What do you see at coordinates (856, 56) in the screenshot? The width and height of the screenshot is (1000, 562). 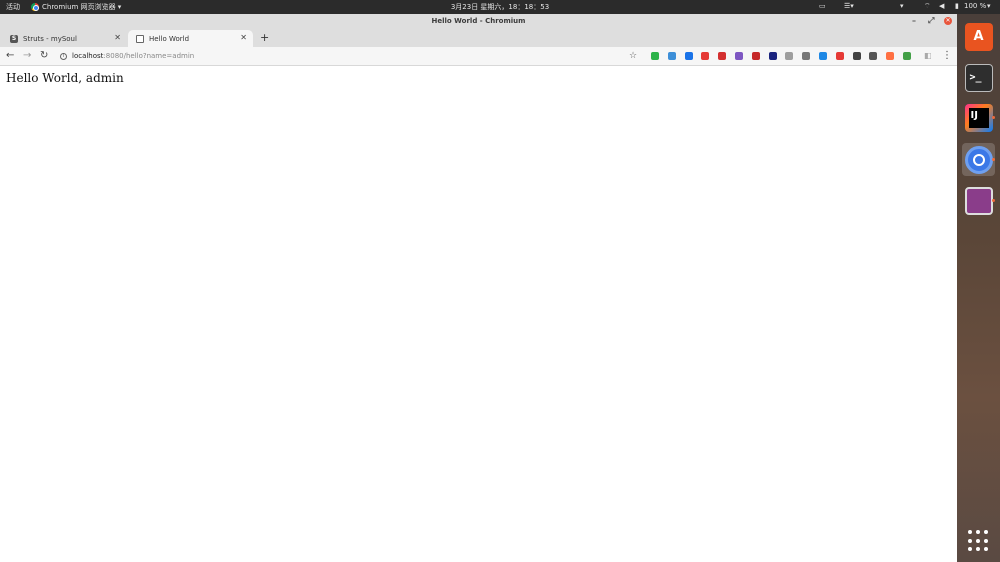 I see `dark-square-ext-icon` at bounding box center [856, 56].